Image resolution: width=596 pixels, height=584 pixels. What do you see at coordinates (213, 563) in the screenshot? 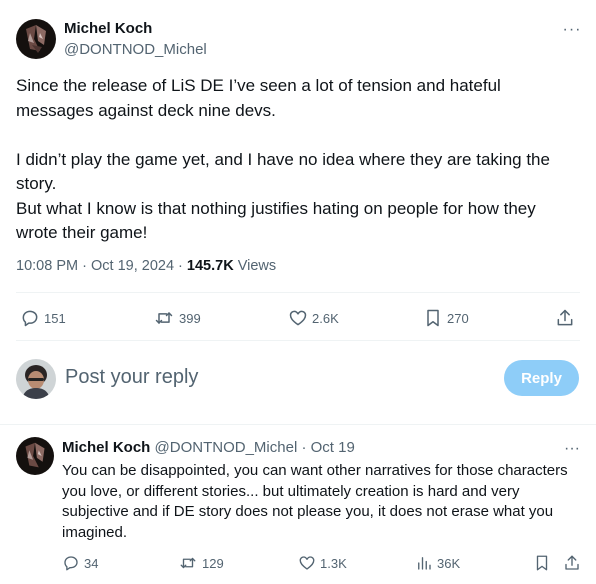
I see `reply-repost-count: 129` at bounding box center [213, 563].